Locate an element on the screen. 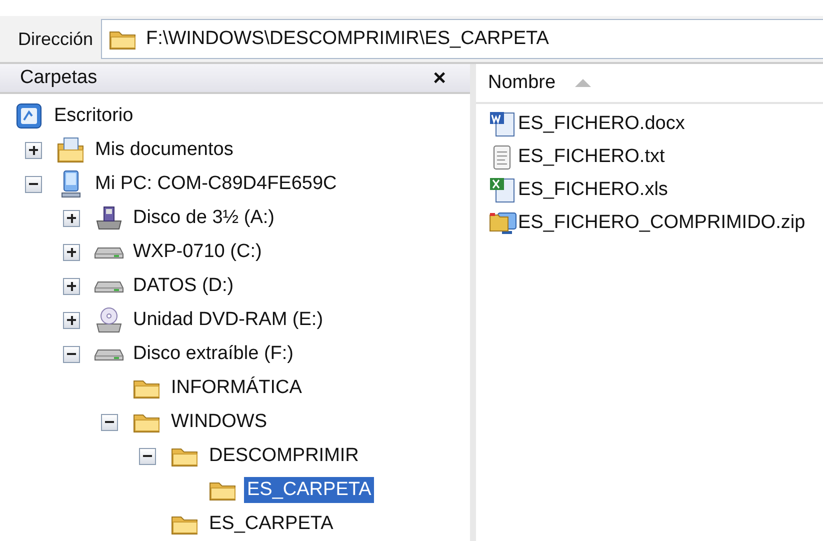 Image resolution: width=823 pixels, height=541 pixels. file-name: ES_FICHERO.xls is located at coordinates (593, 189).